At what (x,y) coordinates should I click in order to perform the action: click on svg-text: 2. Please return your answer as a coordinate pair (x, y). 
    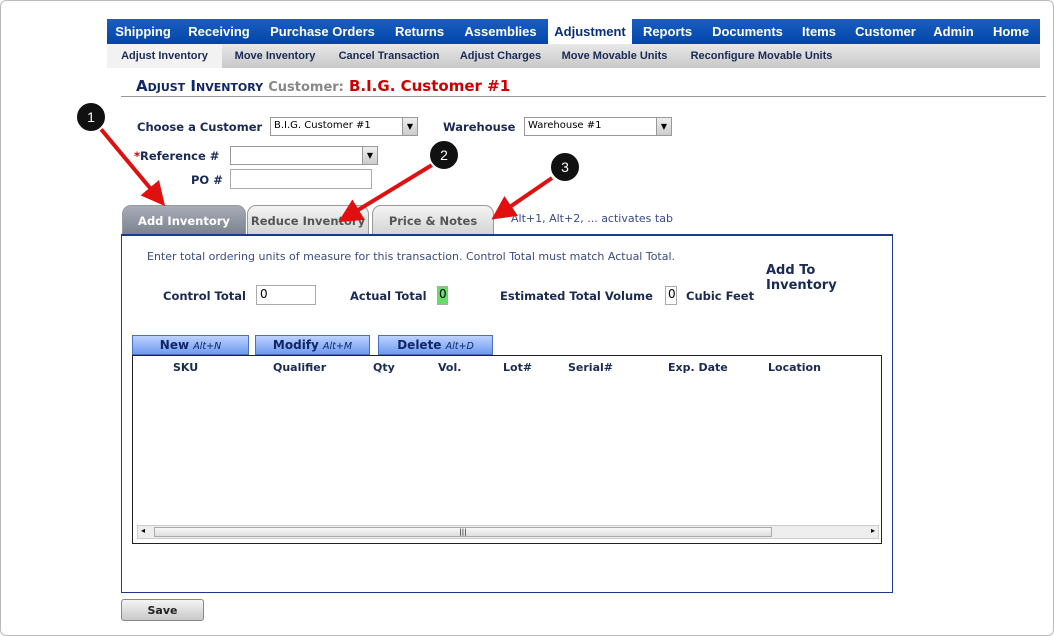
    Looking at the image, I should click on (444, 155).